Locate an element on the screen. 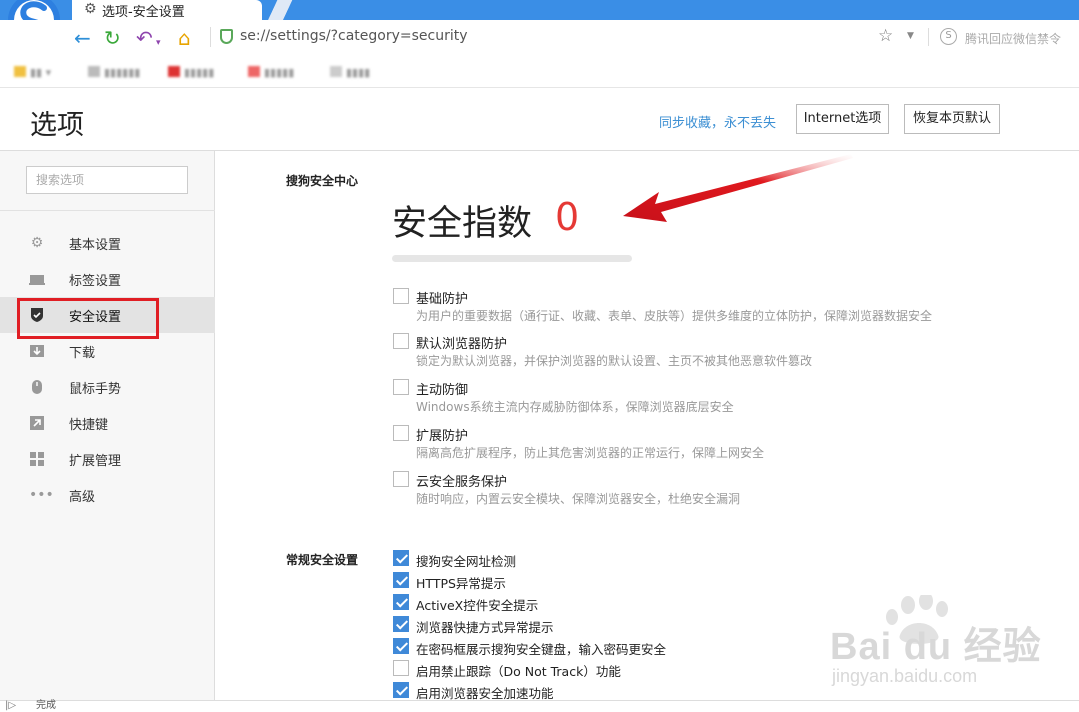  back-icon: ← is located at coordinates (82, 38).